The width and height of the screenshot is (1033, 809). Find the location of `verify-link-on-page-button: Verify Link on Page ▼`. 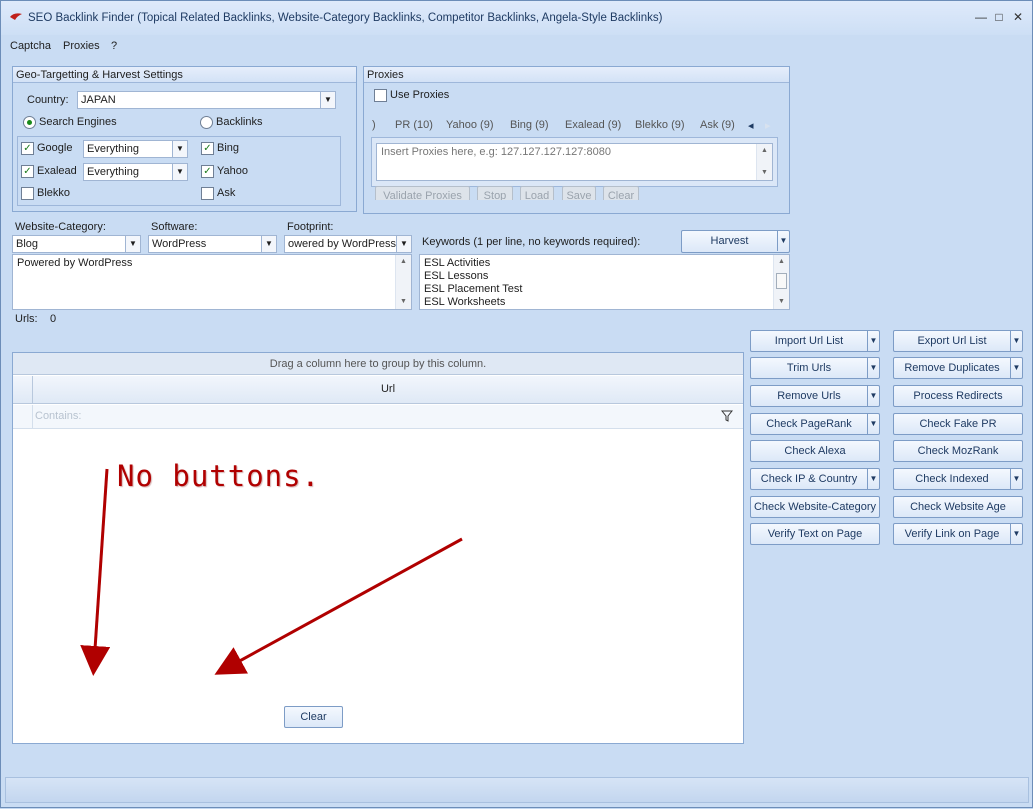

verify-link-on-page-button: Verify Link on Page ▼ is located at coordinates (958, 534).